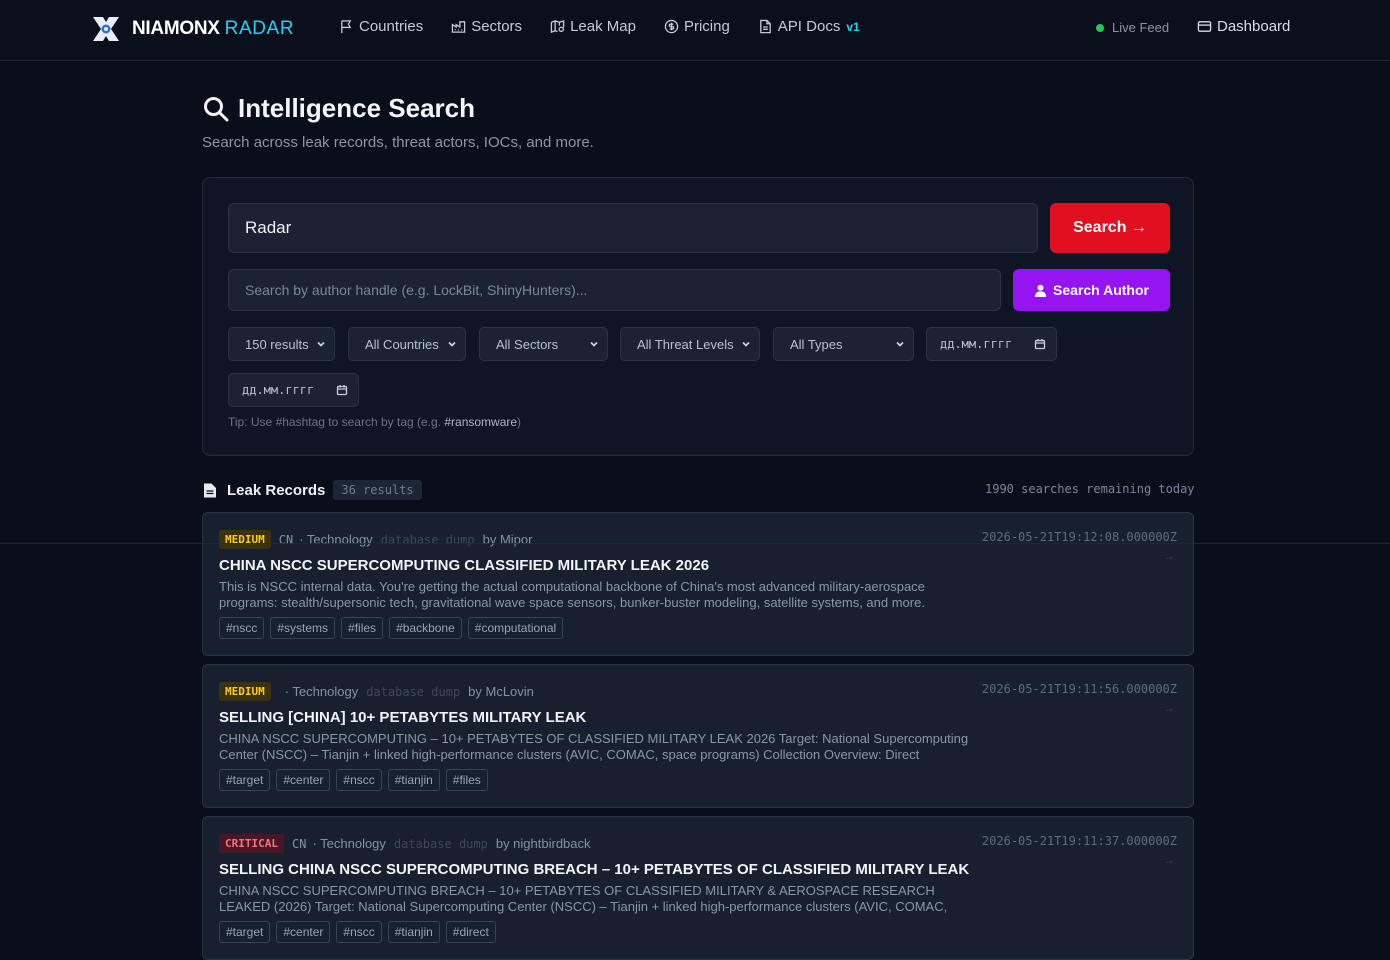  What do you see at coordinates (501, 691) in the screenshot?
I see `record-author: by McLovin` at bounding box center [501, 691].